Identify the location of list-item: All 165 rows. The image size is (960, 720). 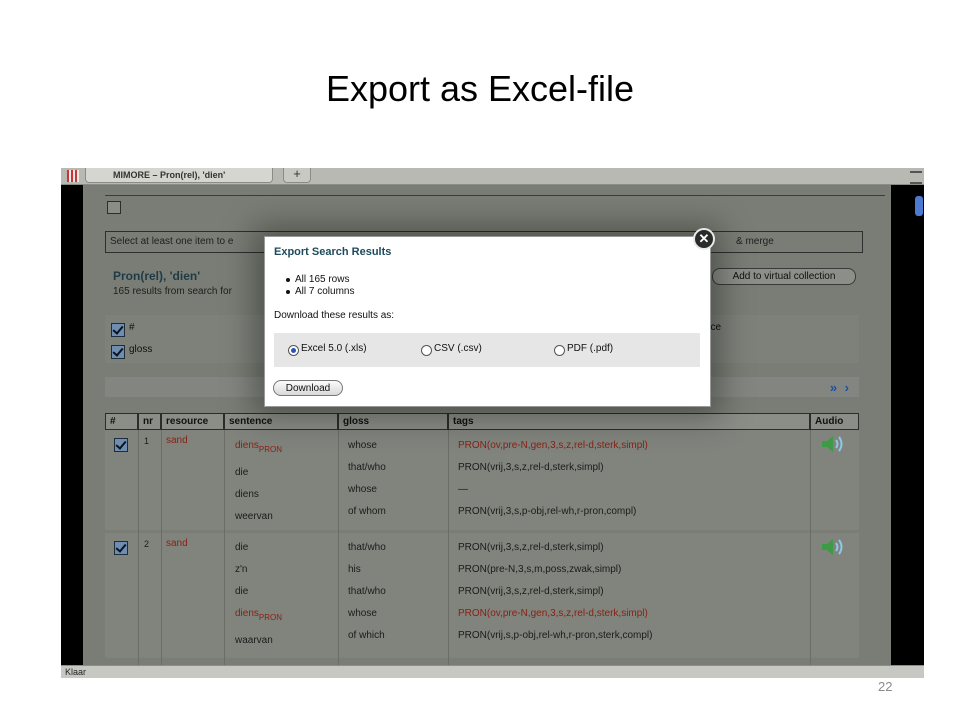
(319, 280).